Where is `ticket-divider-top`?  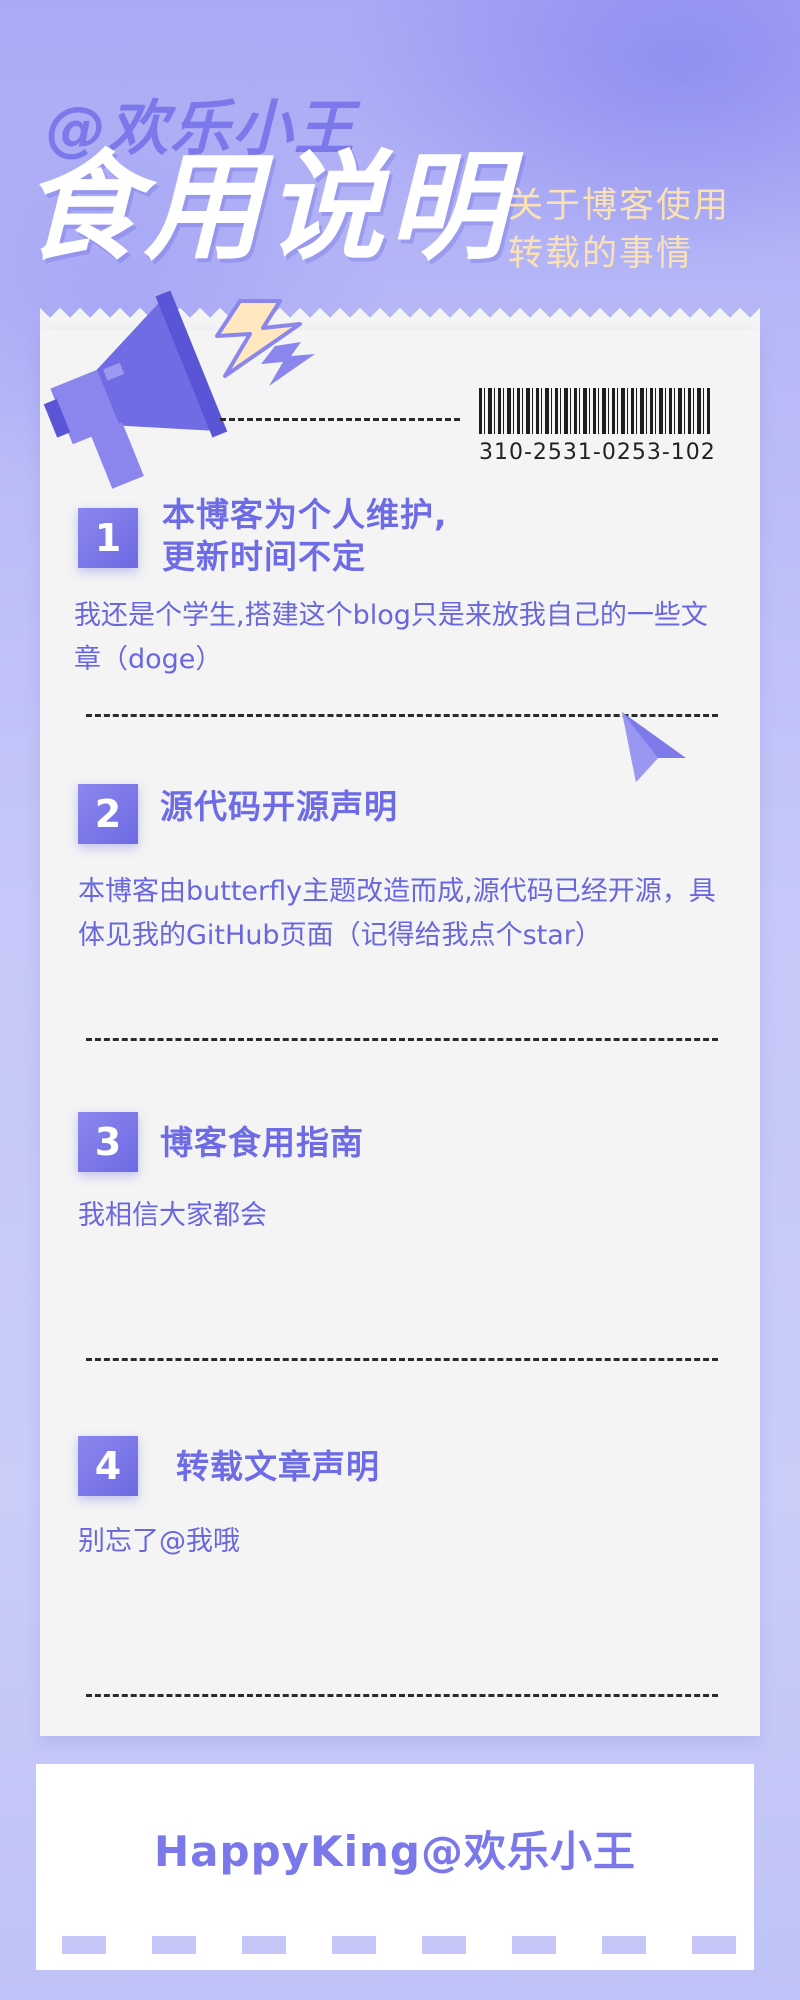 ticket-divider-top is located at coordinates (340, 419).